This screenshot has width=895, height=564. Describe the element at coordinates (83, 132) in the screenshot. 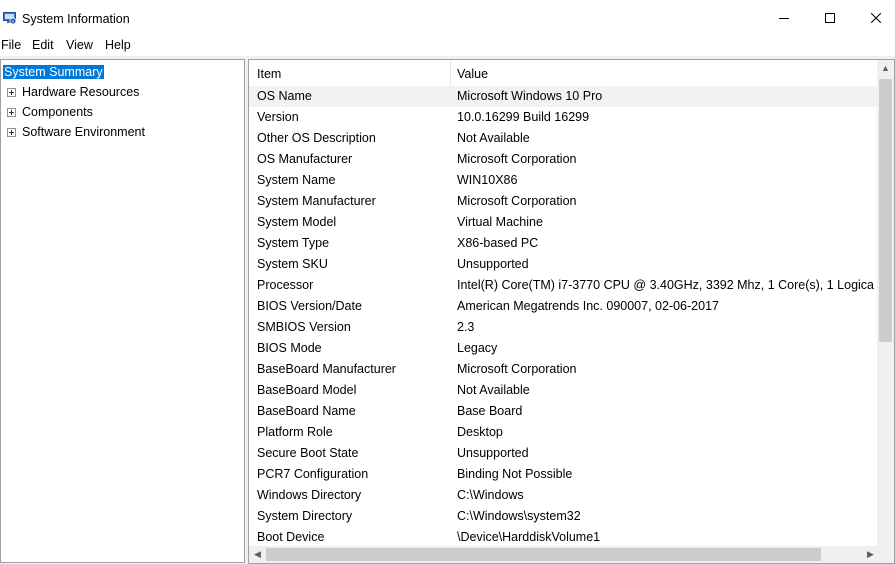

I see `tree-item-label: Software Environment` at that location.